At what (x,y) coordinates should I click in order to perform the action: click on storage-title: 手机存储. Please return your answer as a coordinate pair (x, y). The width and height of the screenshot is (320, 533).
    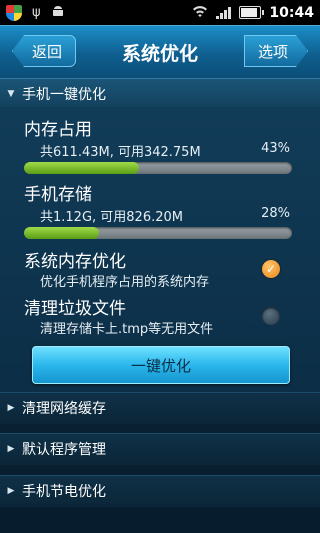
    Looking at the image, I should click on (58, 195).